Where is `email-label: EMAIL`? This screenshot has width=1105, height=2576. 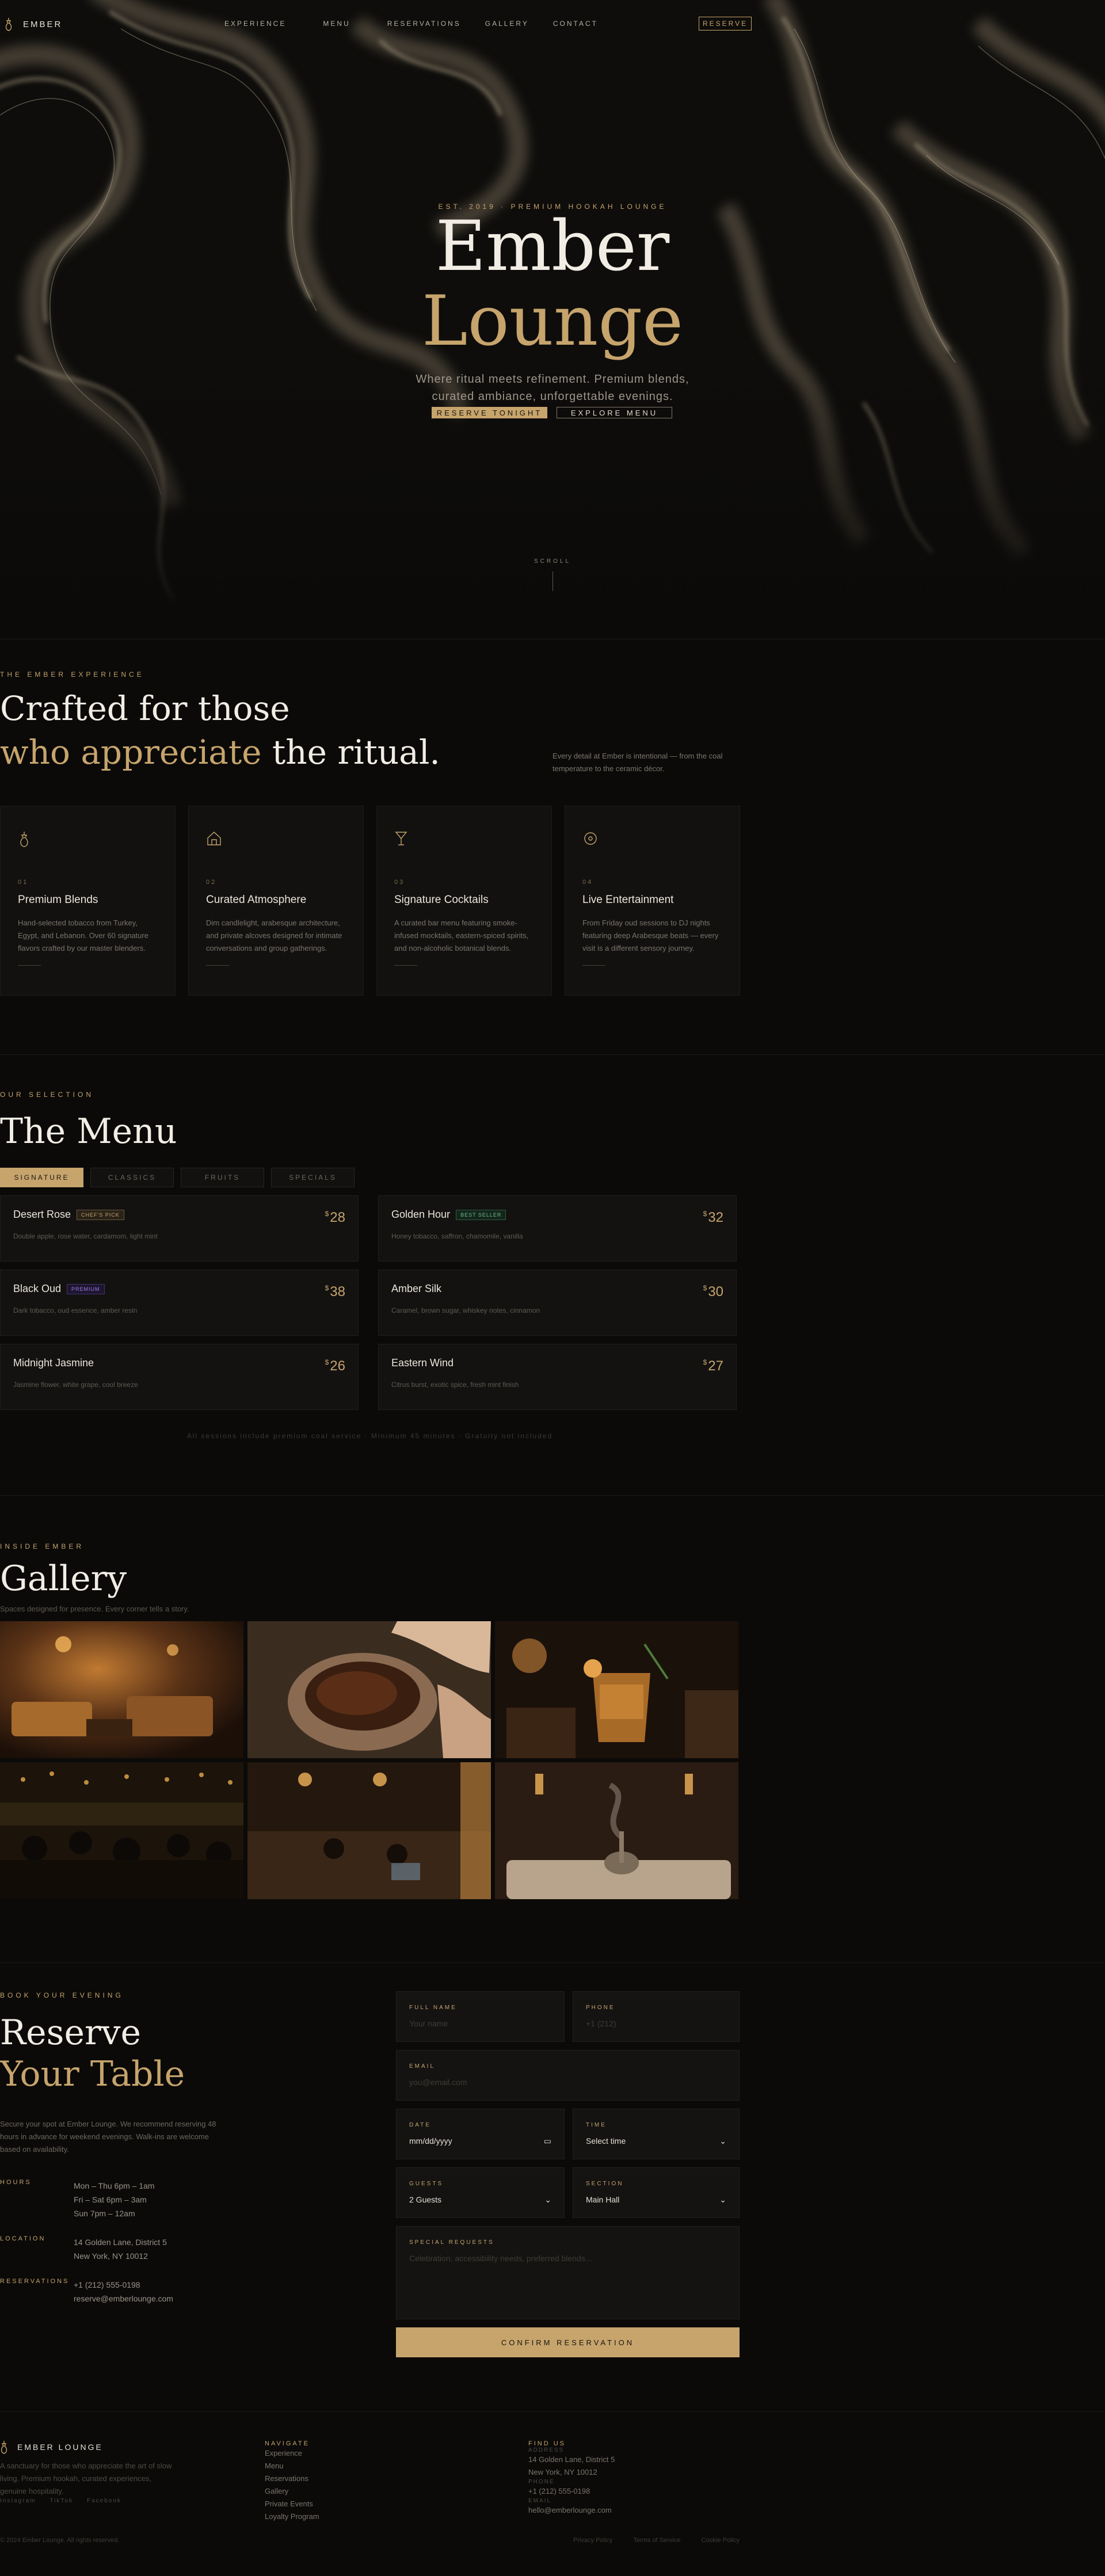
email-label: EMAIL is located at coordinates (423, 2066).